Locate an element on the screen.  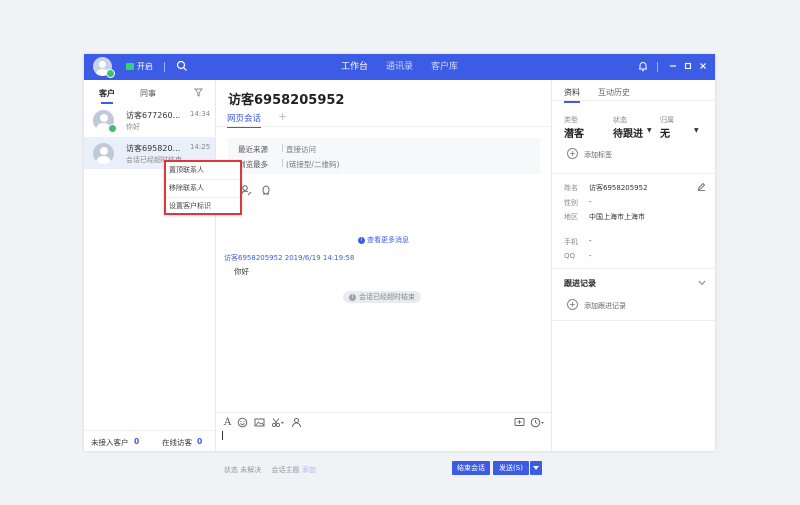
status-toggle: 开启 is located at coordinates (139, 66).